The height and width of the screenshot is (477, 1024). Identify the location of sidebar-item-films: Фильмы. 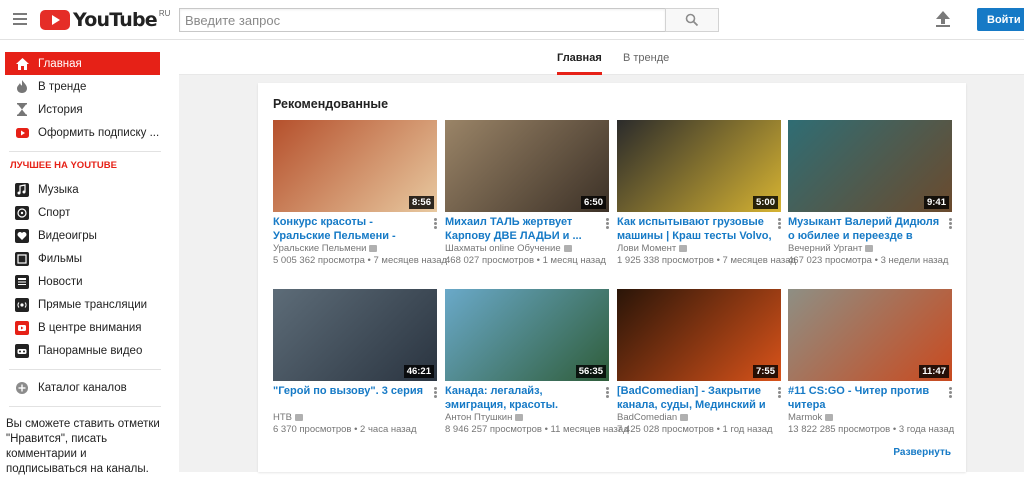
(85, 258).